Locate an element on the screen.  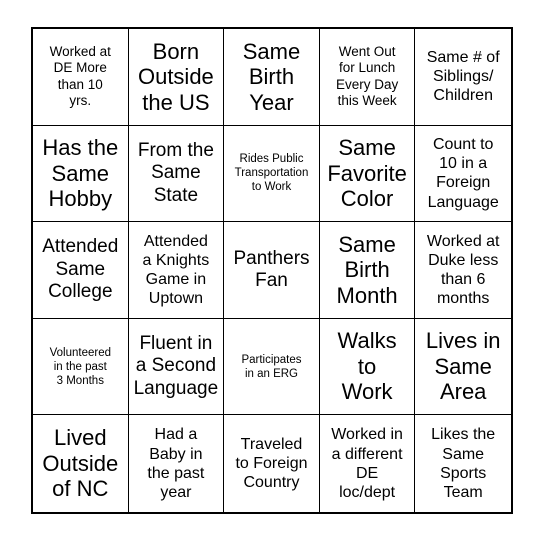
bingo-cell-r5c3: Traveled to Foreign Country is located at coordinates (272, 463).